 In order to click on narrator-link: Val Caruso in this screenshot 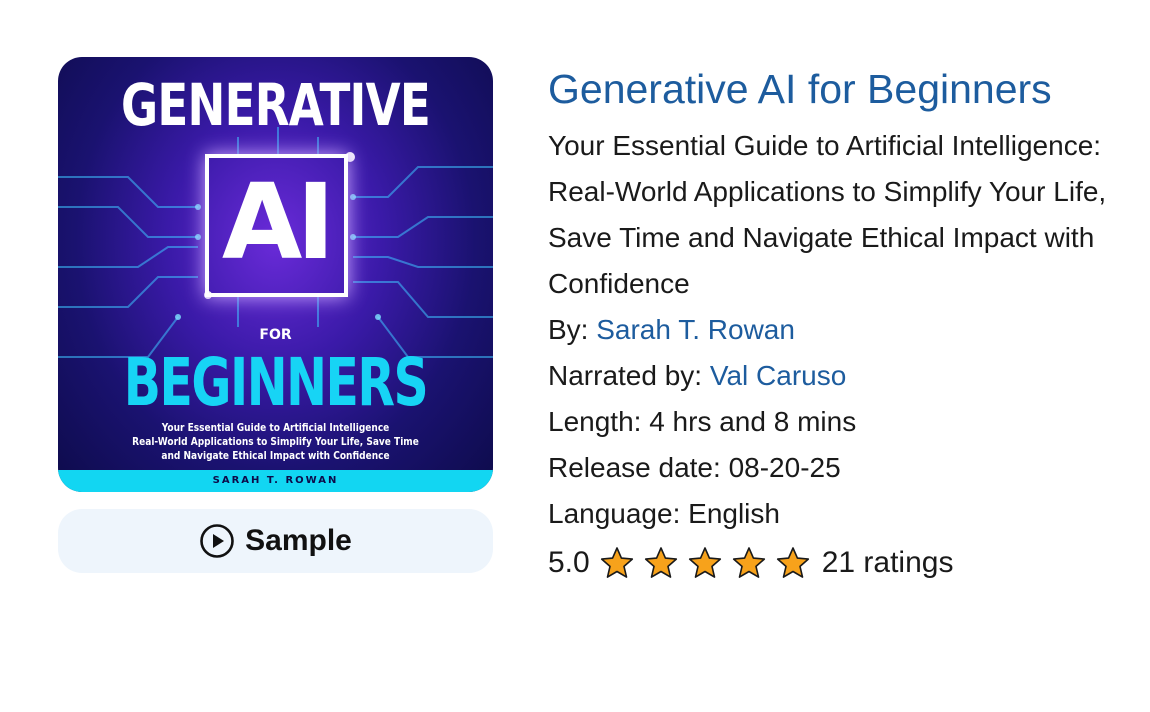, I will do `click(778, 375)`.